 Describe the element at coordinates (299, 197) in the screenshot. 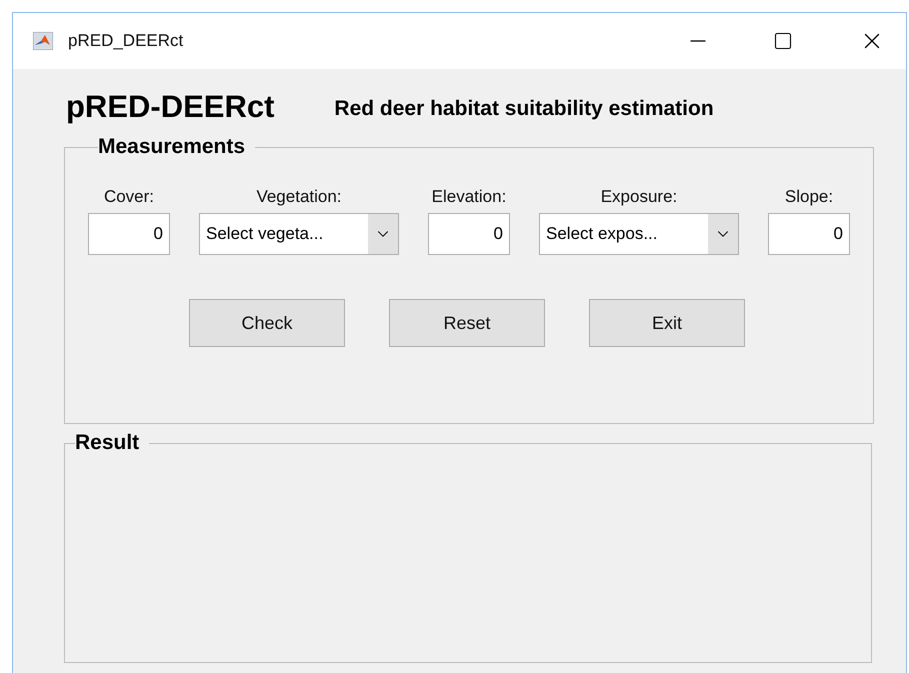

I see `field-label: Vegetation:` at that location.